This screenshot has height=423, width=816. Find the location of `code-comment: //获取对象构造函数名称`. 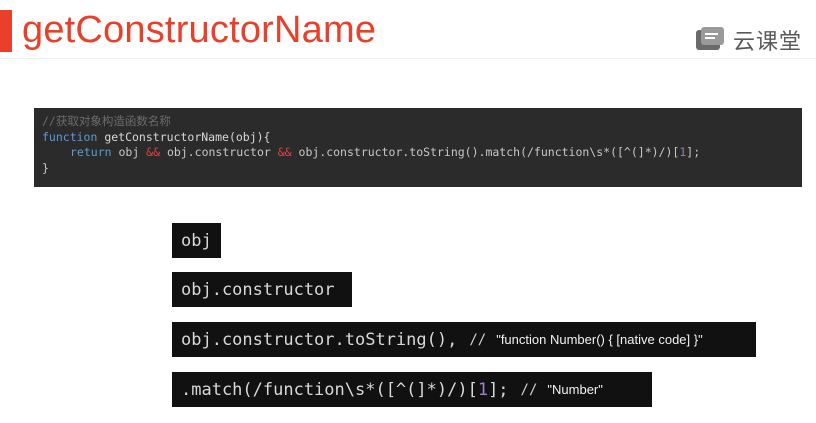

code-comment: //获取对象构造函数名称 is located at coordinates (106, 121).